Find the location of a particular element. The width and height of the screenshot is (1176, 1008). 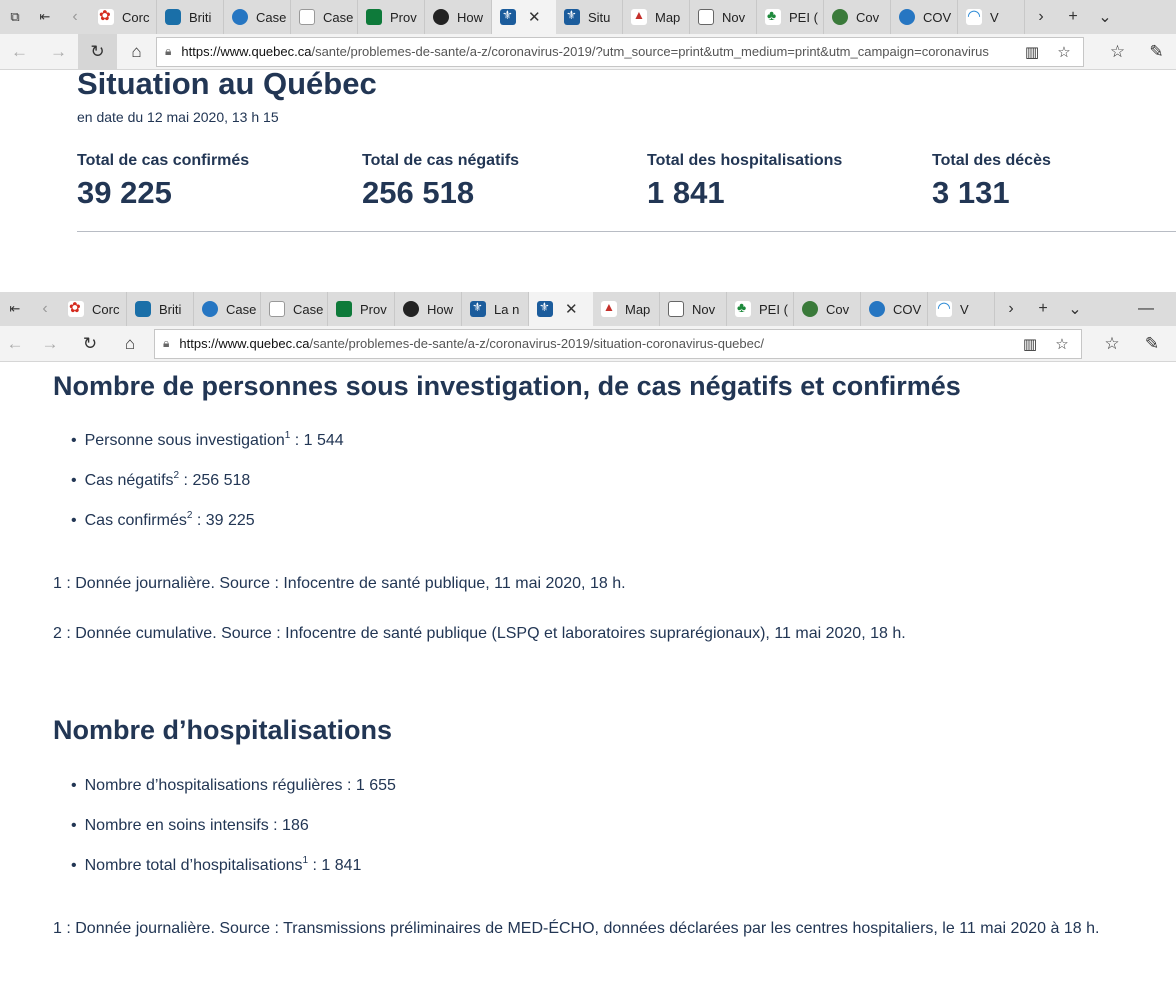

tab-label: Corc is located at coordinates (136, 17).